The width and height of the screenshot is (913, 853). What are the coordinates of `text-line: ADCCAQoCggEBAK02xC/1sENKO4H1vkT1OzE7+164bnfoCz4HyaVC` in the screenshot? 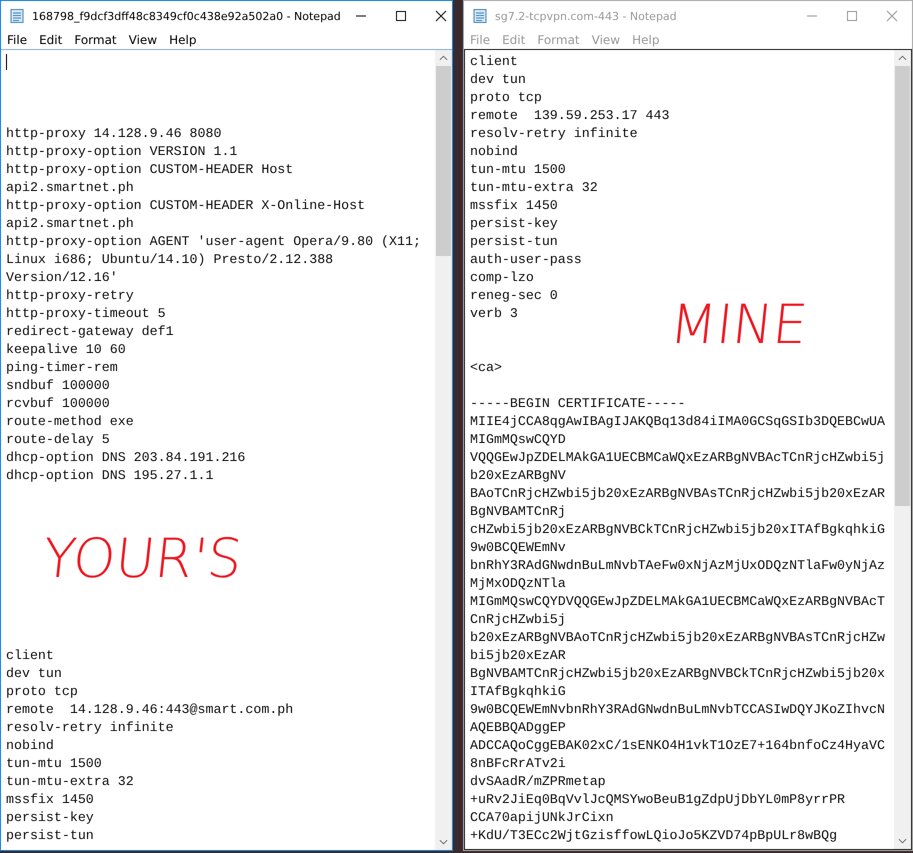 It's located at (678, 746).